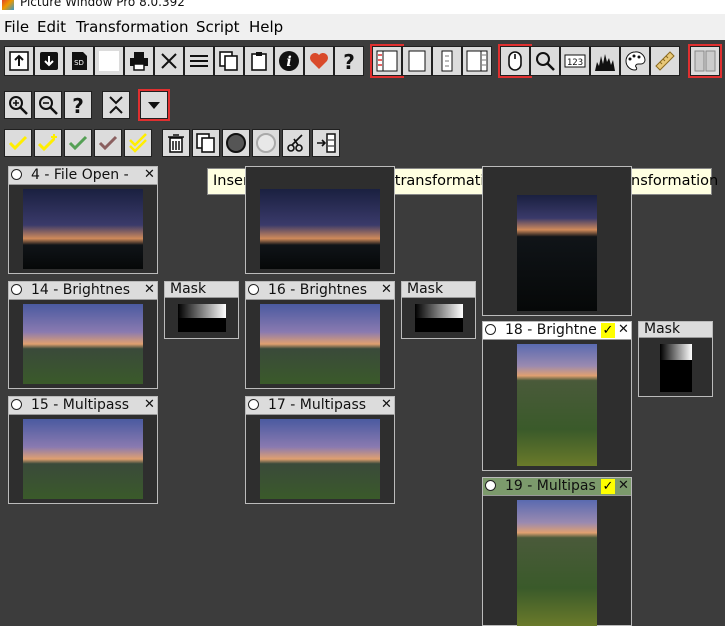  Describe the element at coordinates (259, 61) in the screenshot. I see `paste-button` at that location.